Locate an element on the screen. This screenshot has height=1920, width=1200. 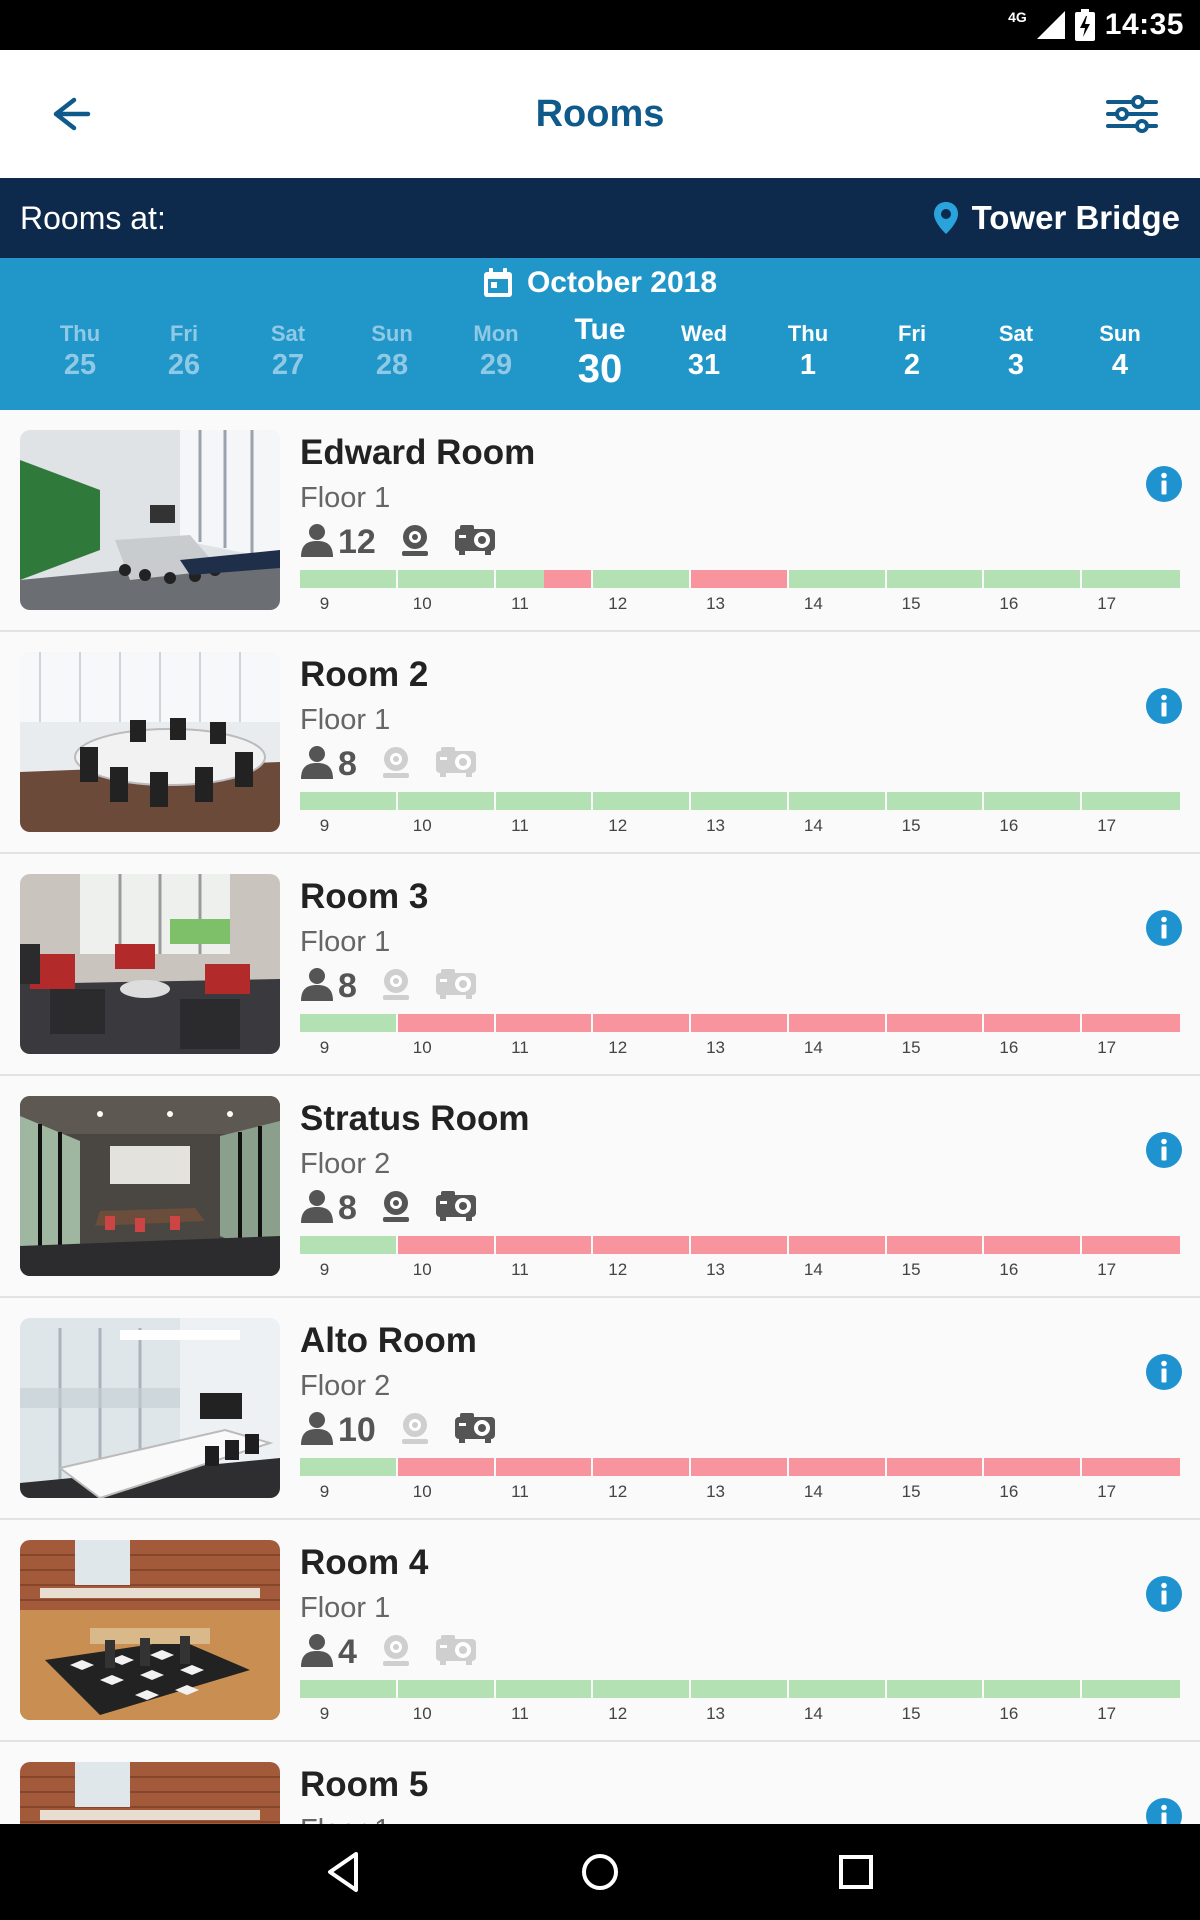
calendar-day: Fri 2 is located at coordinates (912, 351).